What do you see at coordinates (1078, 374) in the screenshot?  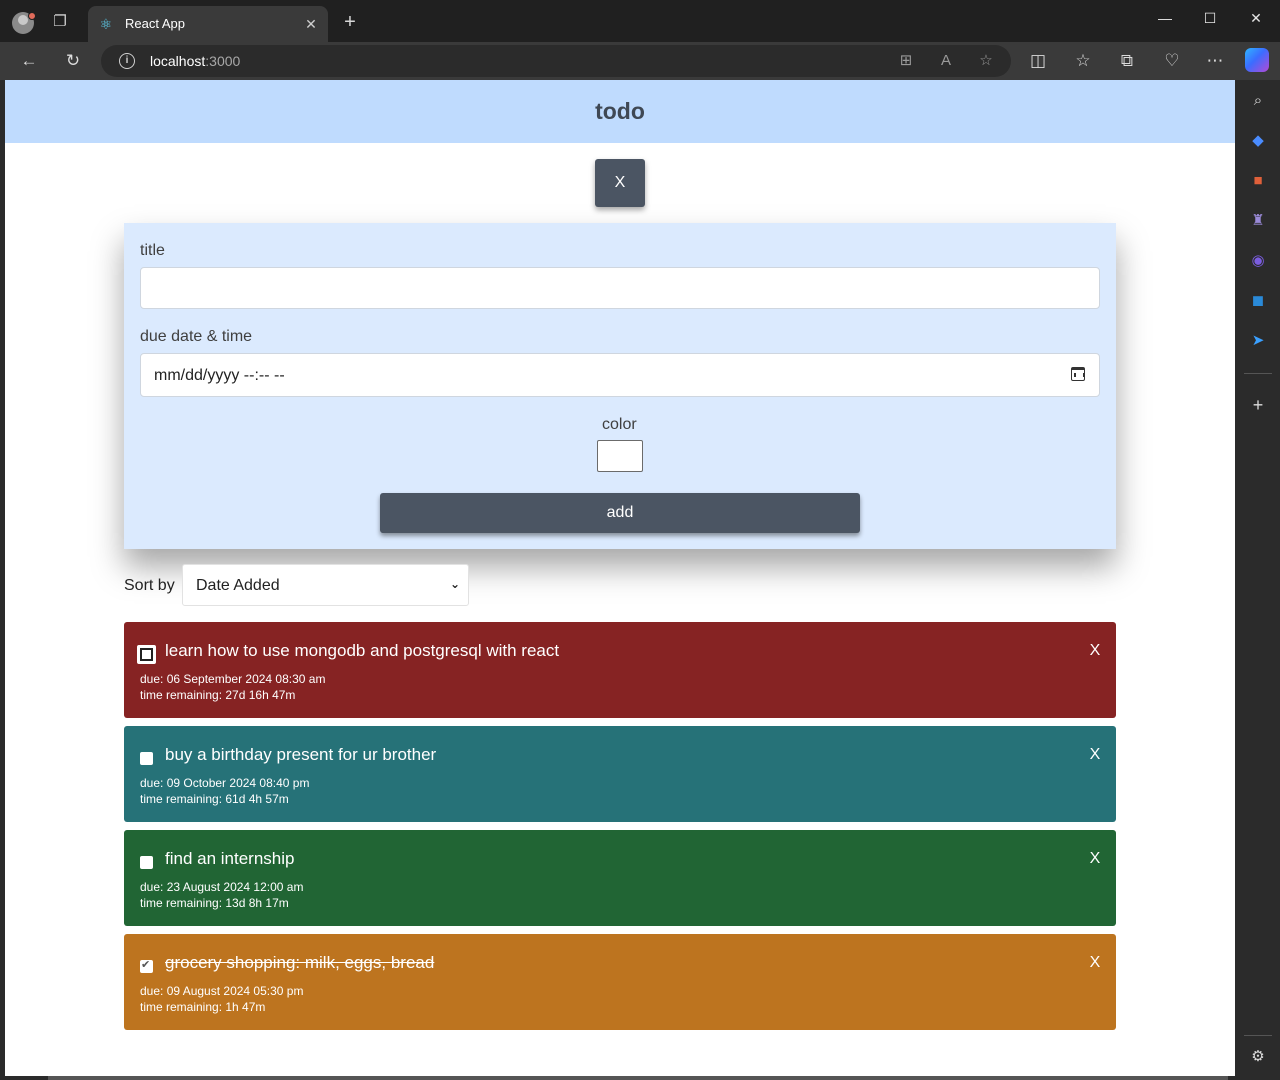 I see `calendar-icon` at bounding box center [1078, 374].